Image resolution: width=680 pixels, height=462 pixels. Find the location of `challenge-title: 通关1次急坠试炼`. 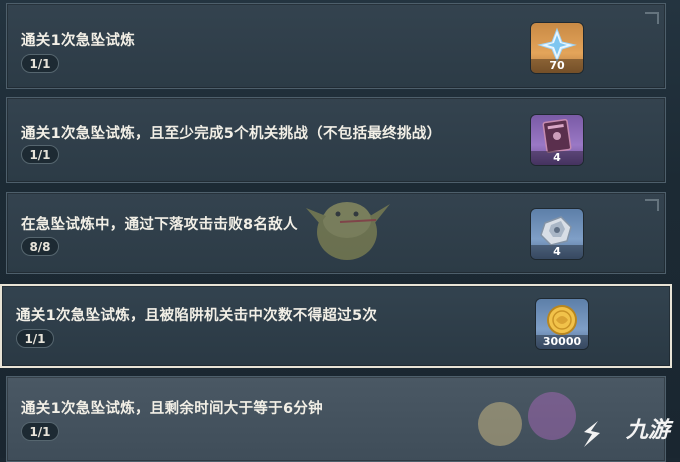

challenge-title: 通关1次急坠试炼 is located at coordinates (78, 41).